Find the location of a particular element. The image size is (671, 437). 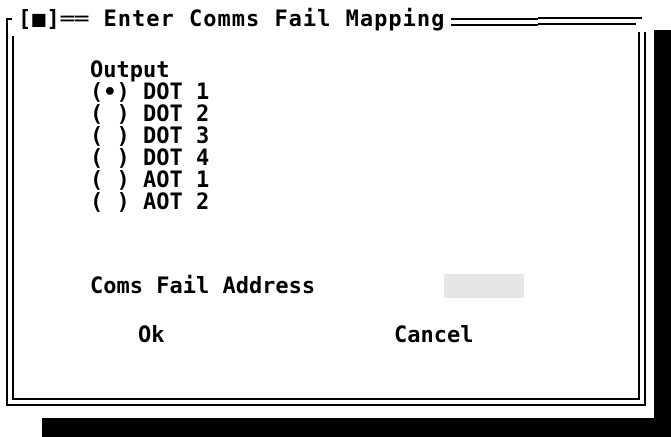

radio-option-aot-2: ( ) AOT 2 is located at coordinates (149, 203).